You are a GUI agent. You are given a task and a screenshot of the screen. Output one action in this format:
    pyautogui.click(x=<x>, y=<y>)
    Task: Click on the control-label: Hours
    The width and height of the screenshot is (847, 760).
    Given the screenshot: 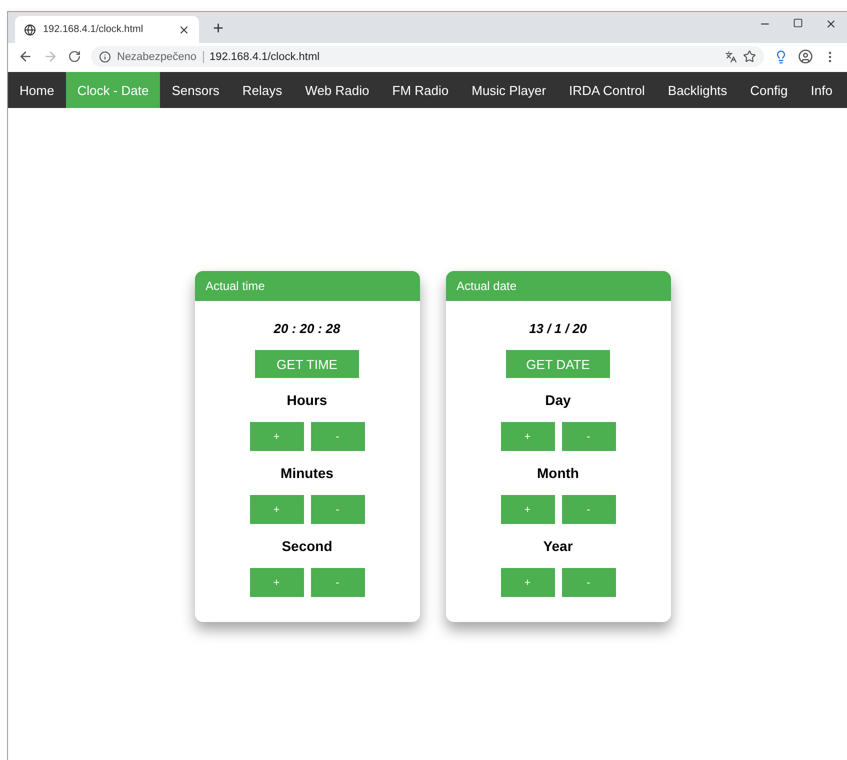 What is the action you would take?
    pyautogui.click(x=307, y=400)
    